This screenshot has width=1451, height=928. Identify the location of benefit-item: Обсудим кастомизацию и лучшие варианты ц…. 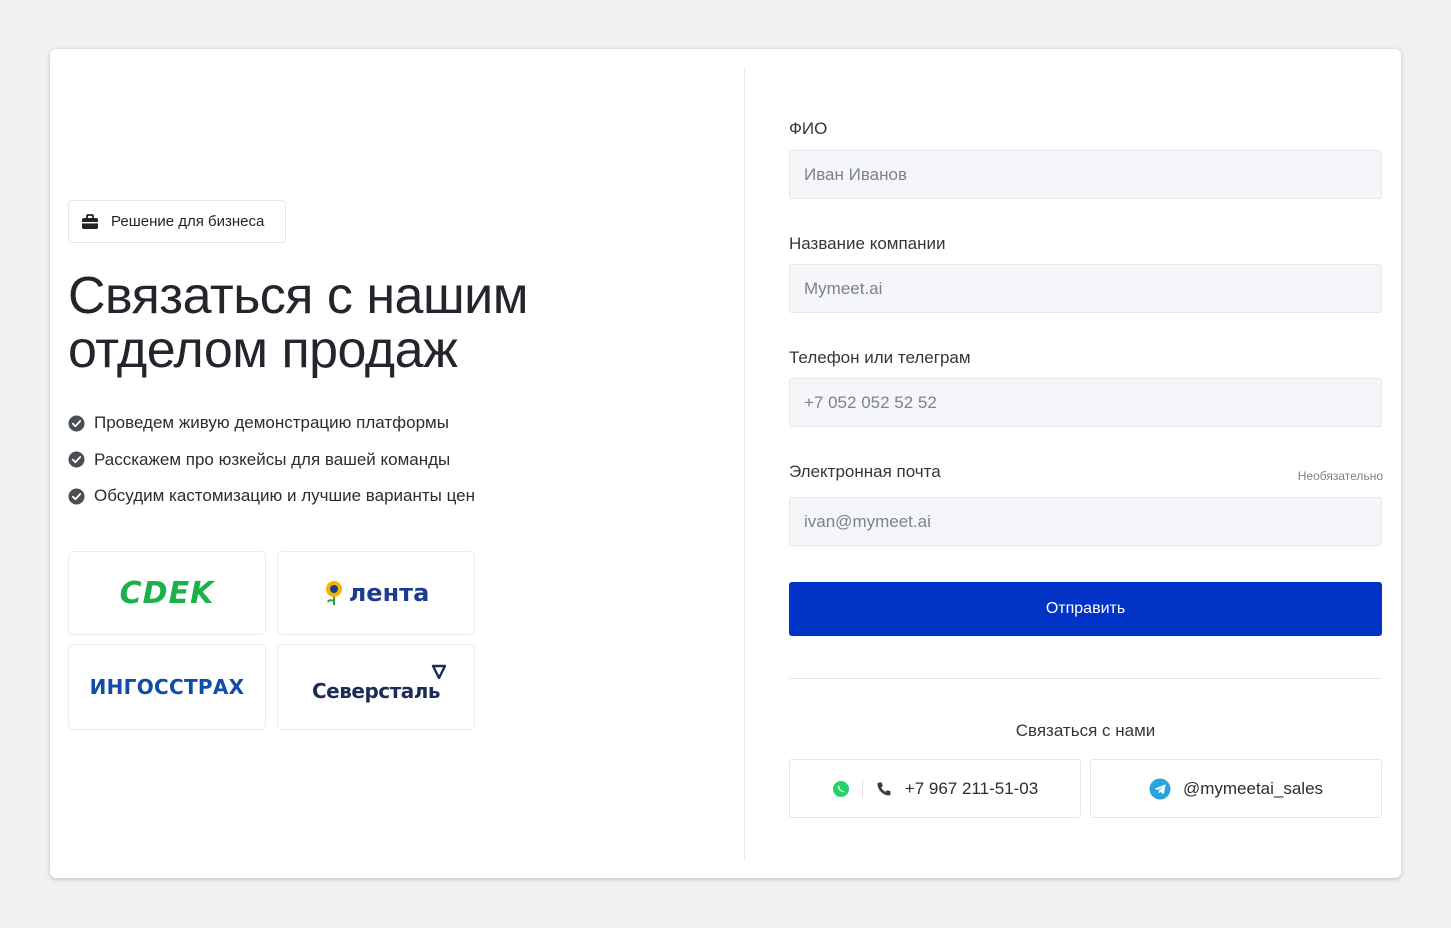
(271, 496).